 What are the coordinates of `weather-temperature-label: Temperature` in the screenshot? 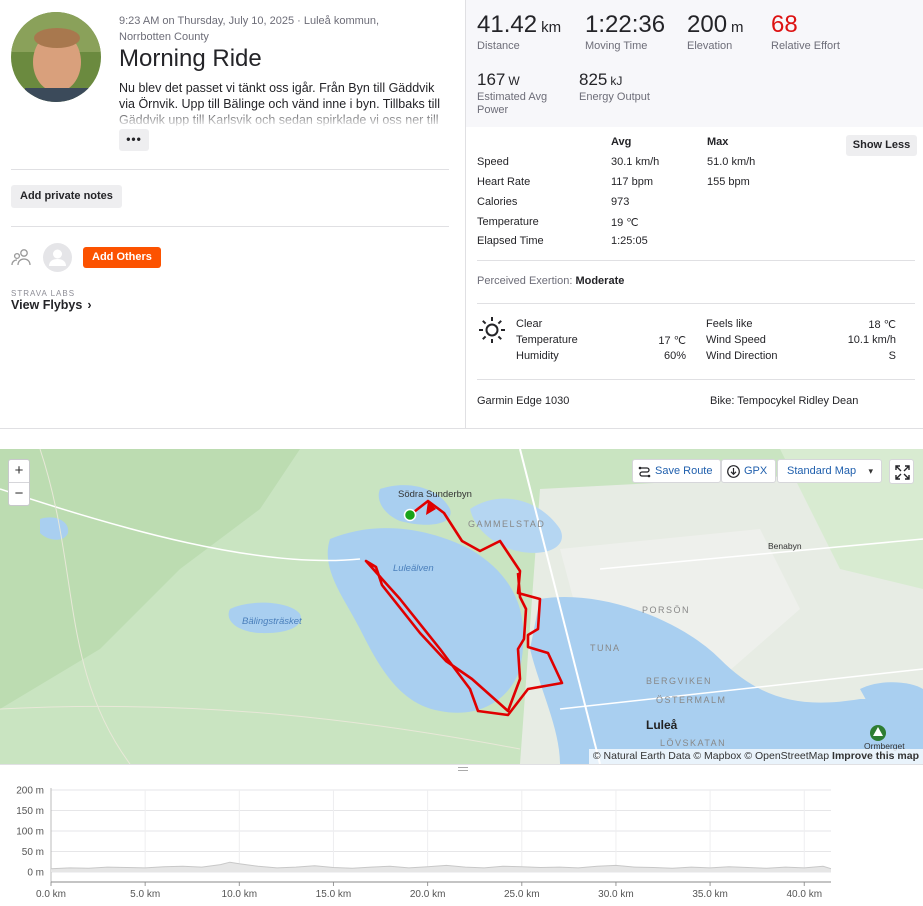 It's located at (547, 340).